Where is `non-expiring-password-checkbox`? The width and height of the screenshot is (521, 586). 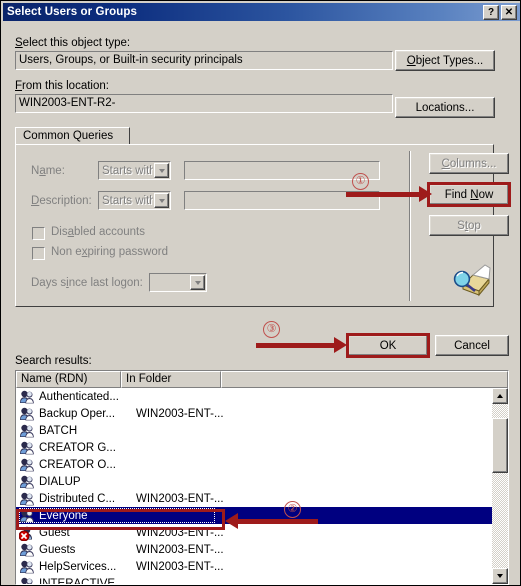
non-expiring-password-checkbox is located at coordinates (38, 253).